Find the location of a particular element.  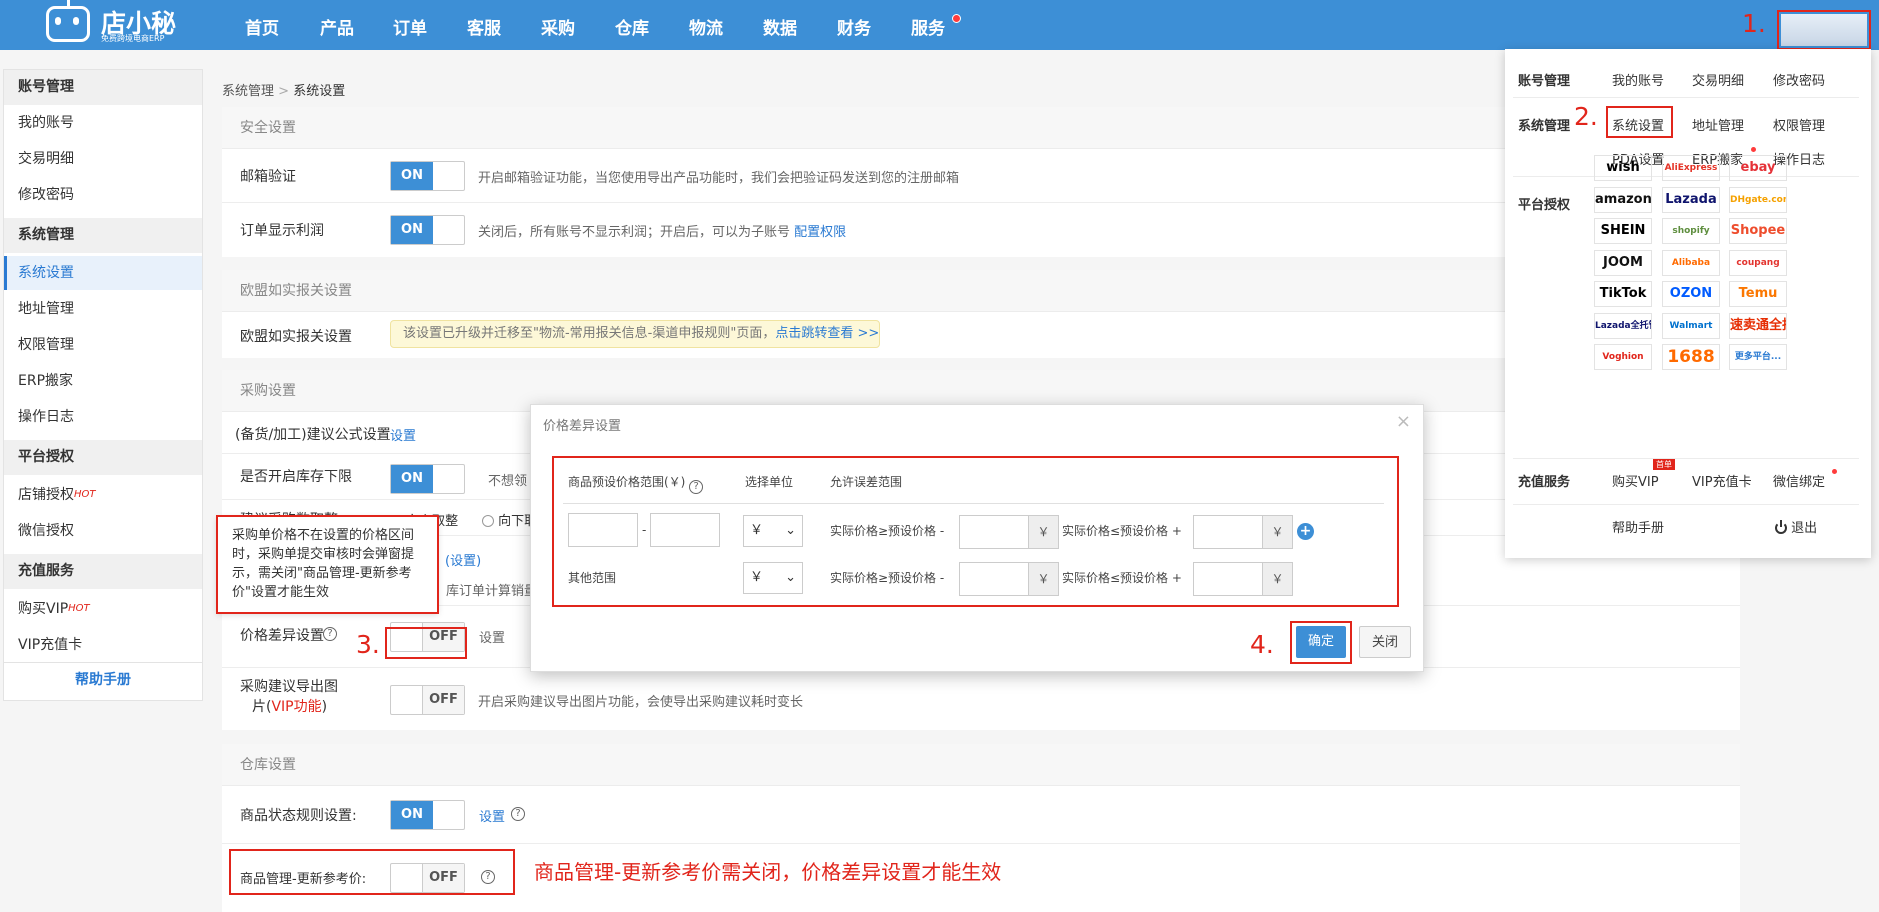

step-4-highlight is located at coordinates (1321, 642).